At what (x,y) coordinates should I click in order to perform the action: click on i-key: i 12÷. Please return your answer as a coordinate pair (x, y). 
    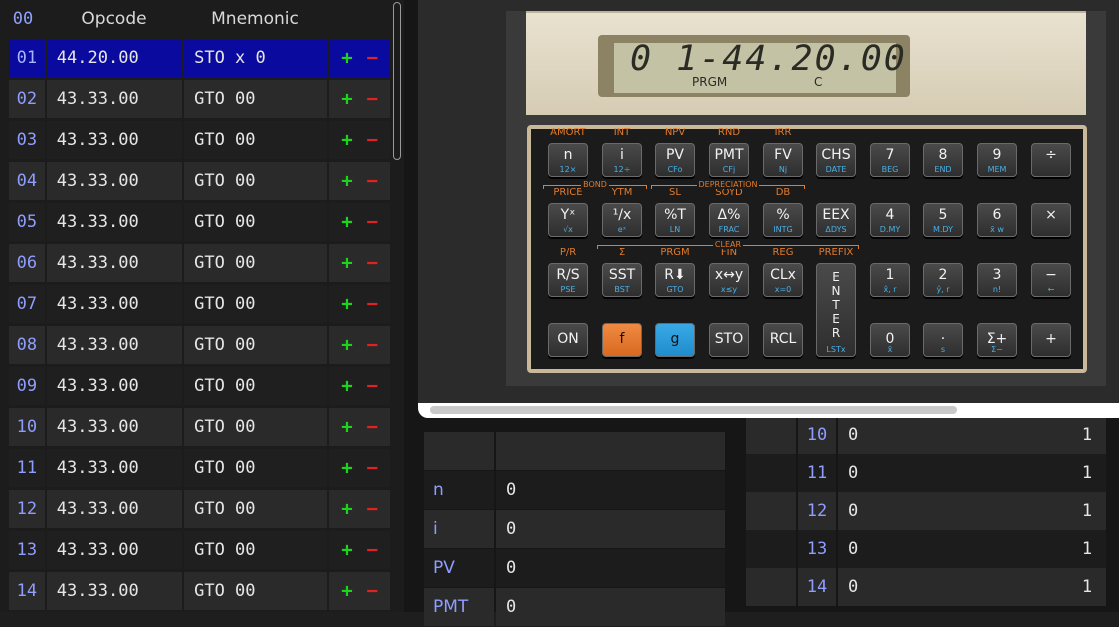
    Looking at the image, I should click on (622, 160).